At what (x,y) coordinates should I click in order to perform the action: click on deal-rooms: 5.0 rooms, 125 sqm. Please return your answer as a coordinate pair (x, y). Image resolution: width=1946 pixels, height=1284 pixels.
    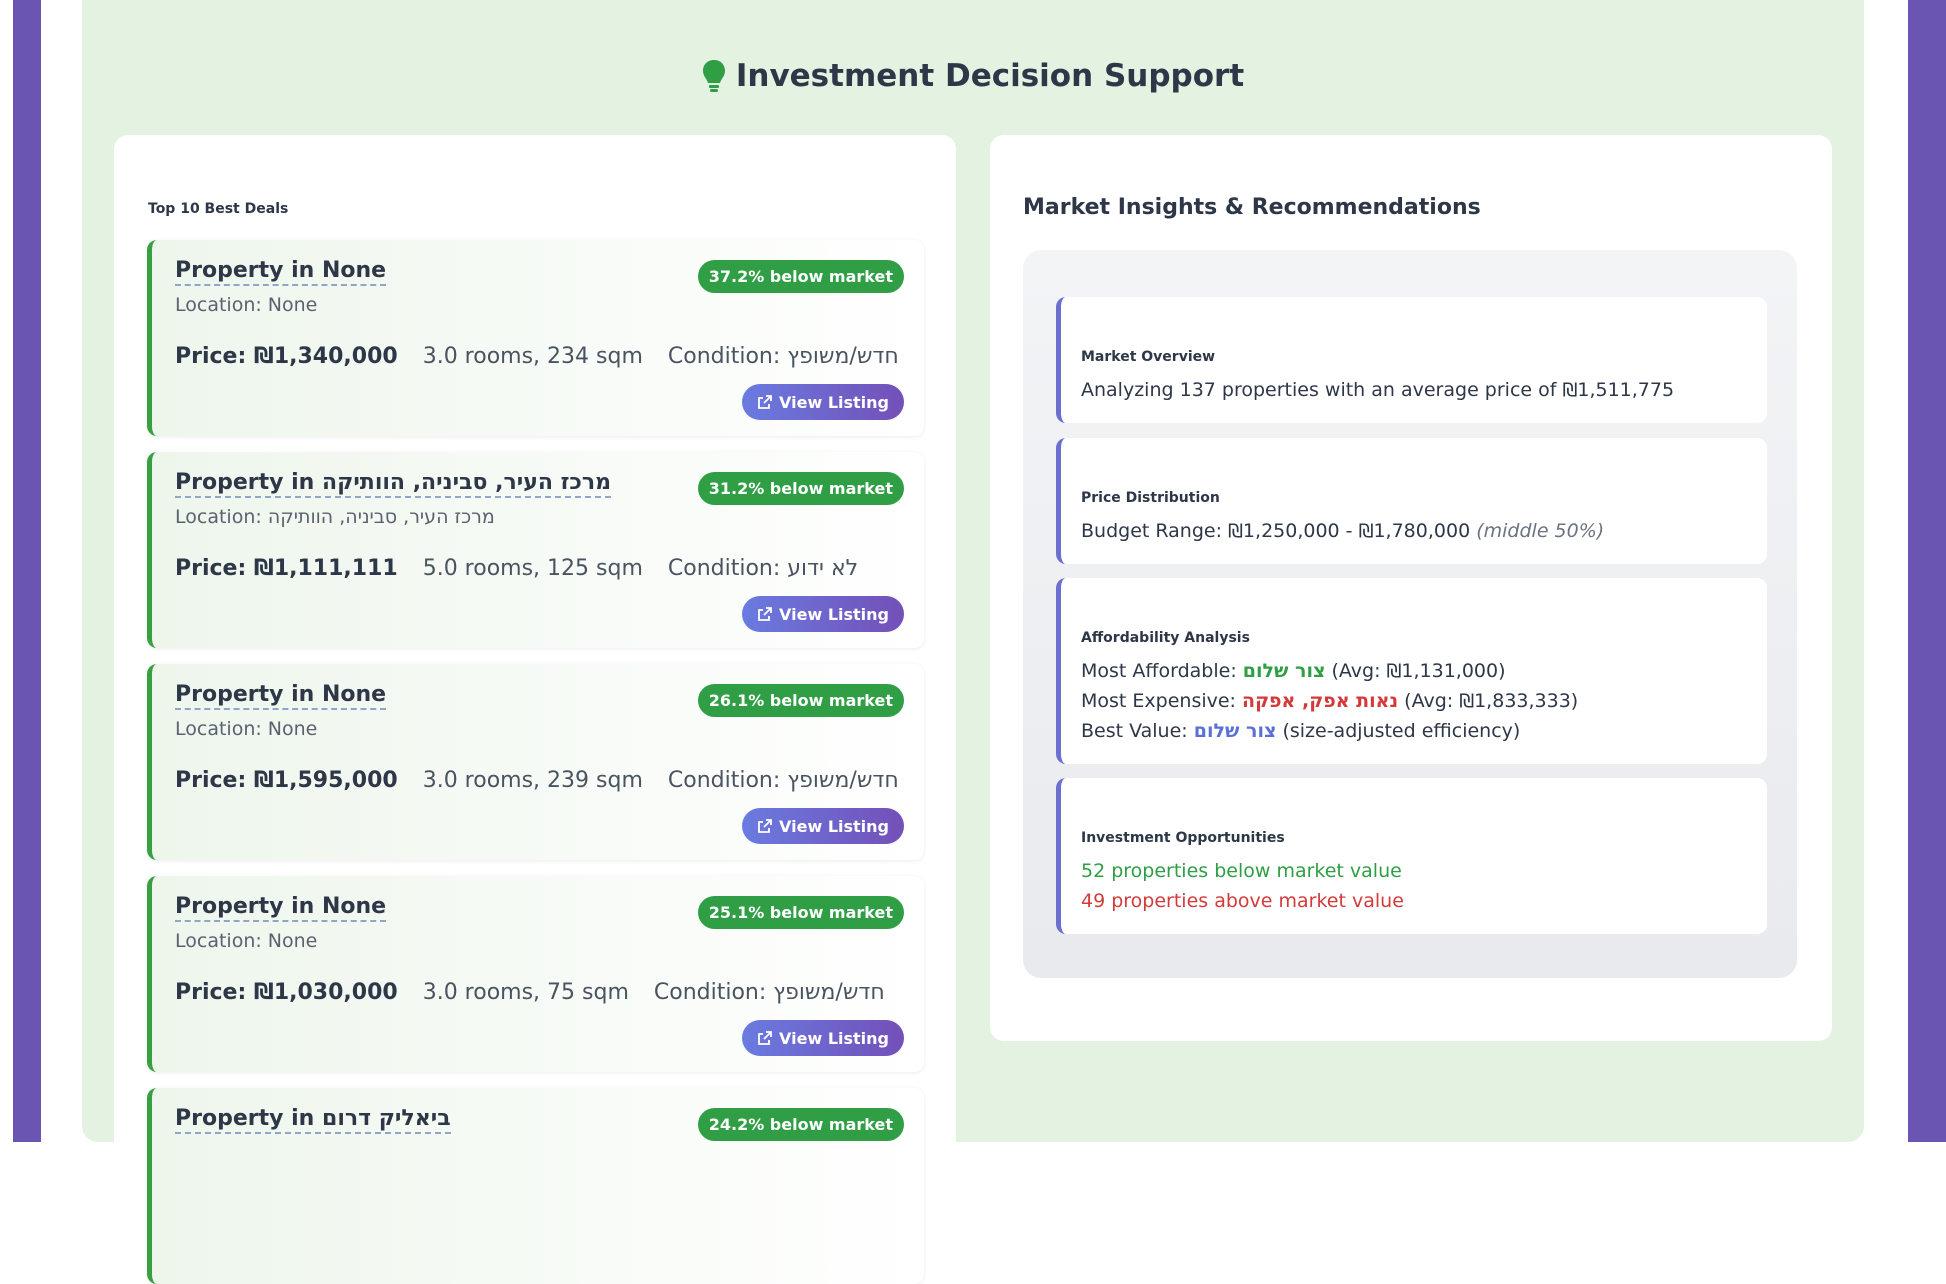
    Looking at the image, I should click on (532, 568).